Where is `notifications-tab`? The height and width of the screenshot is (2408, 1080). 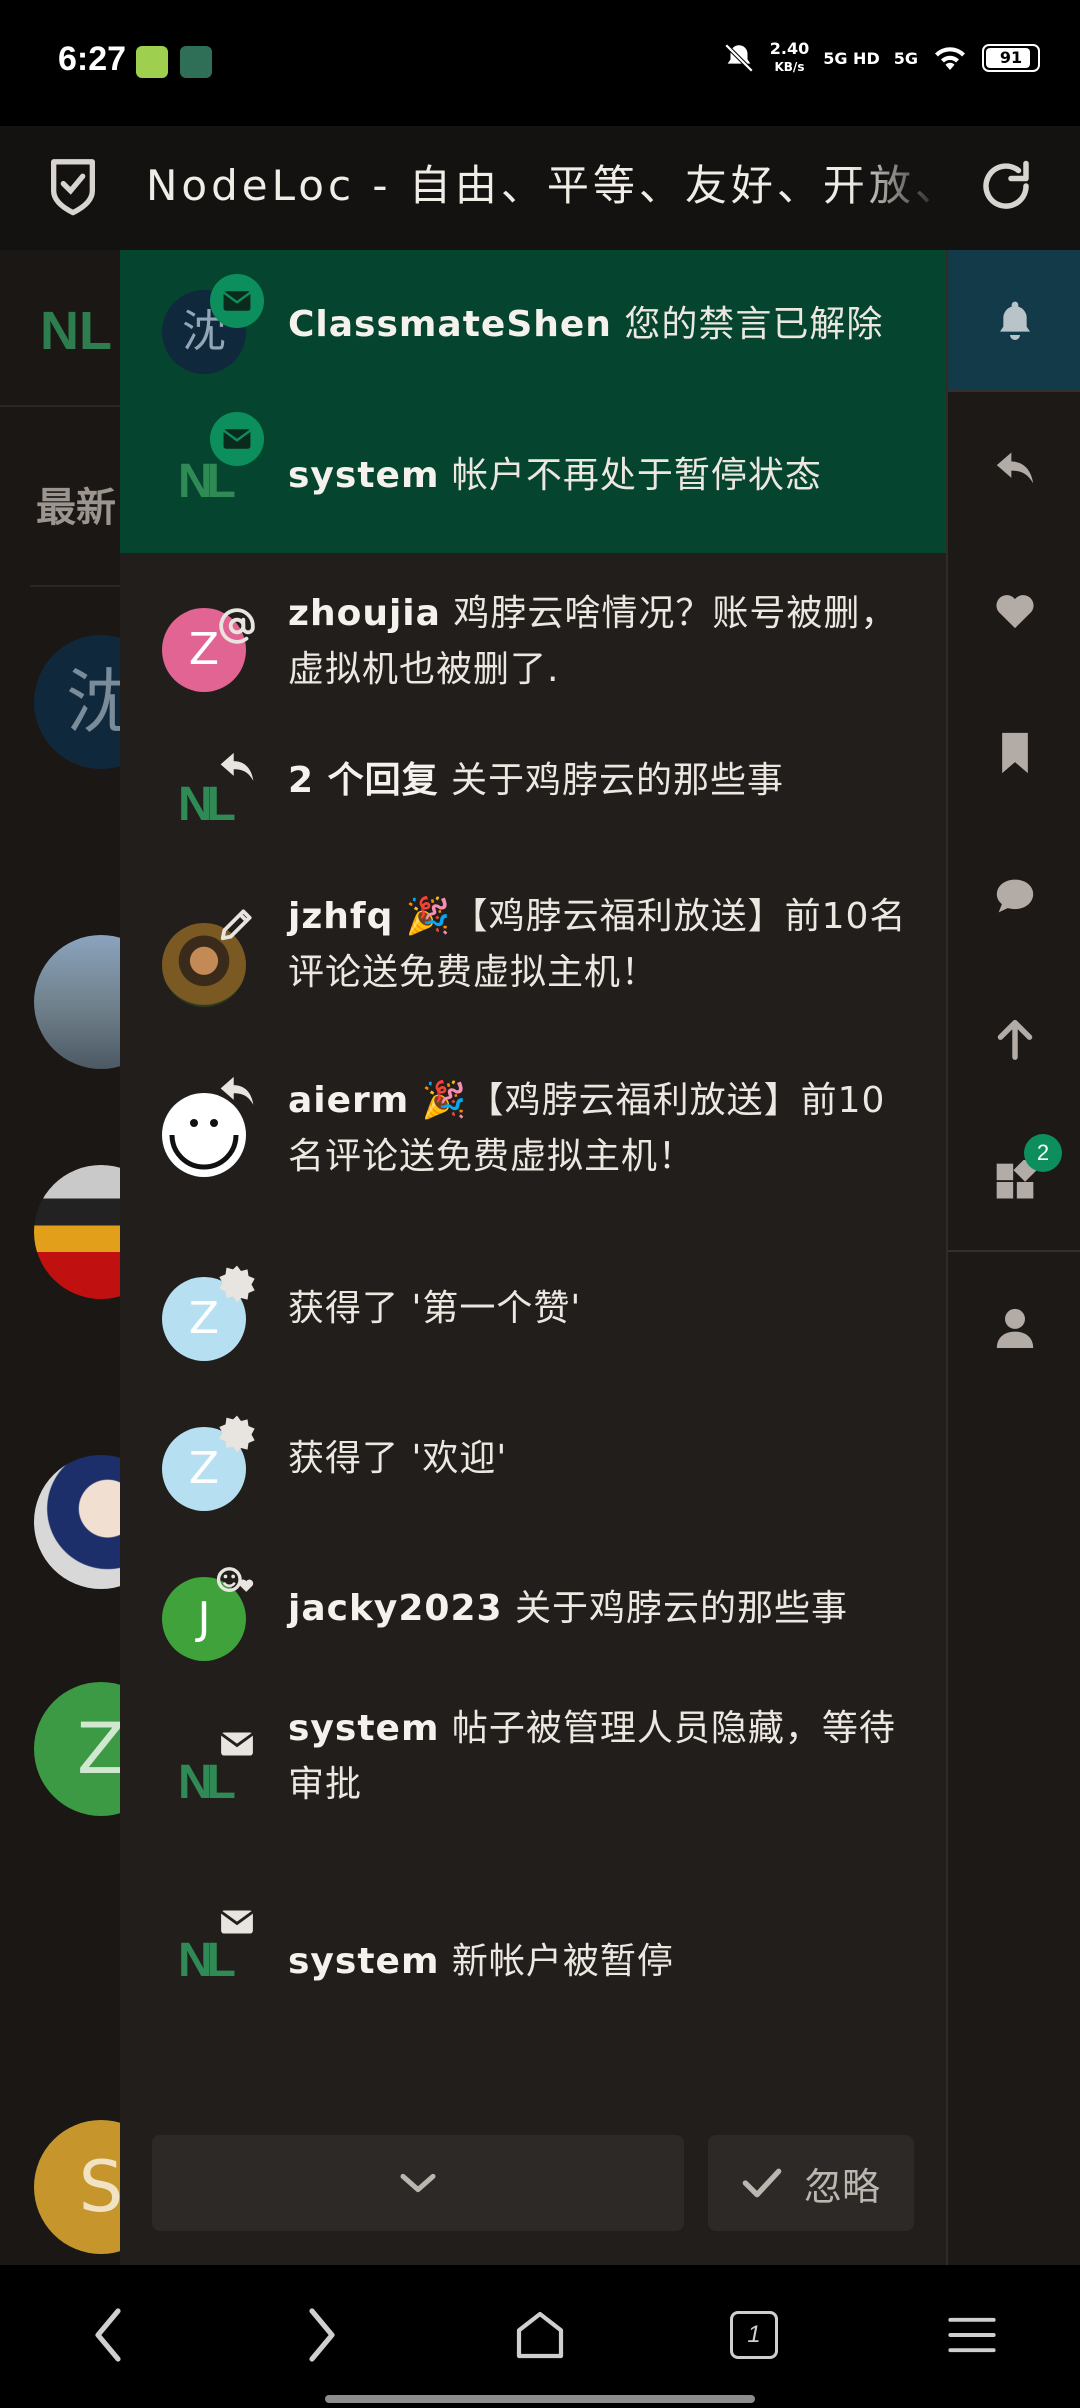
notifications-tab is located at coordinates (1014, 320).